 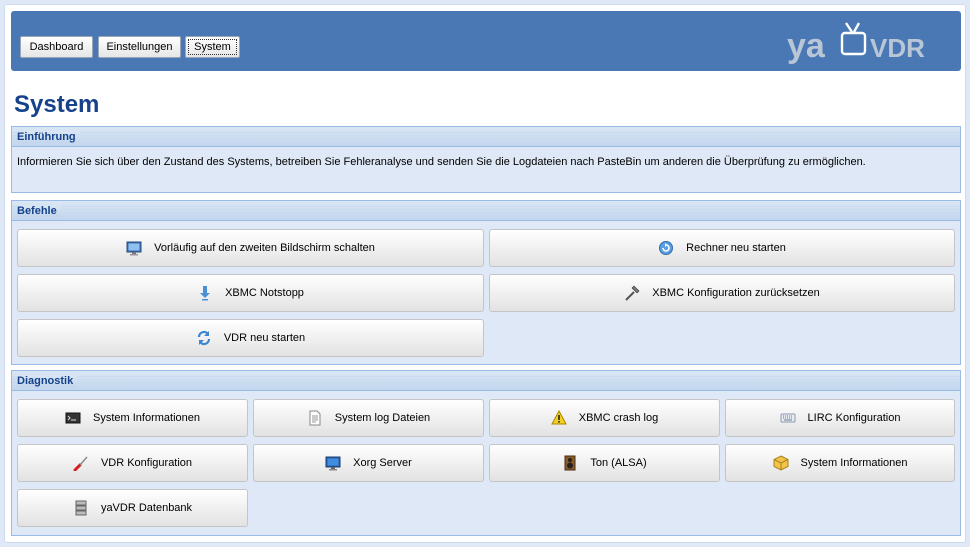 I want to click on system-info-package-button: System Informationen, so click(x=840, y=463).